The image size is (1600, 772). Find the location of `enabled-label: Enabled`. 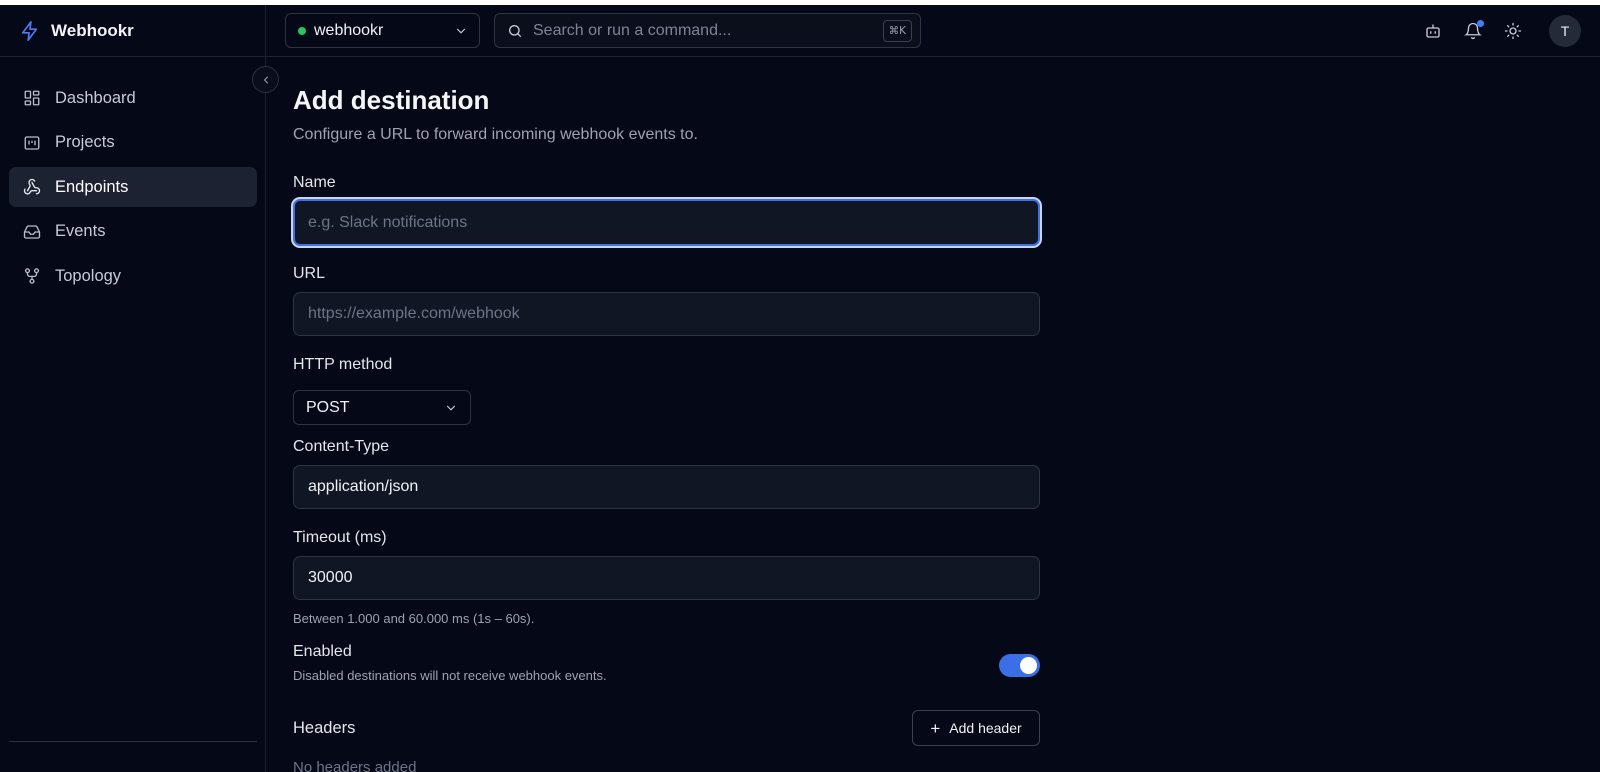

enabled-label: Enabled is located at coordinates (322, 651).